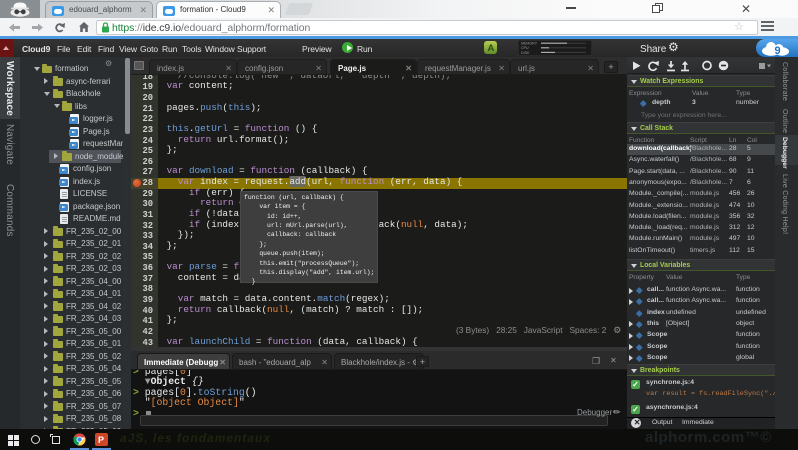  Describe the element at coordinates (778, 50) in the screenshot. I see `svg-text: 9` at that location.